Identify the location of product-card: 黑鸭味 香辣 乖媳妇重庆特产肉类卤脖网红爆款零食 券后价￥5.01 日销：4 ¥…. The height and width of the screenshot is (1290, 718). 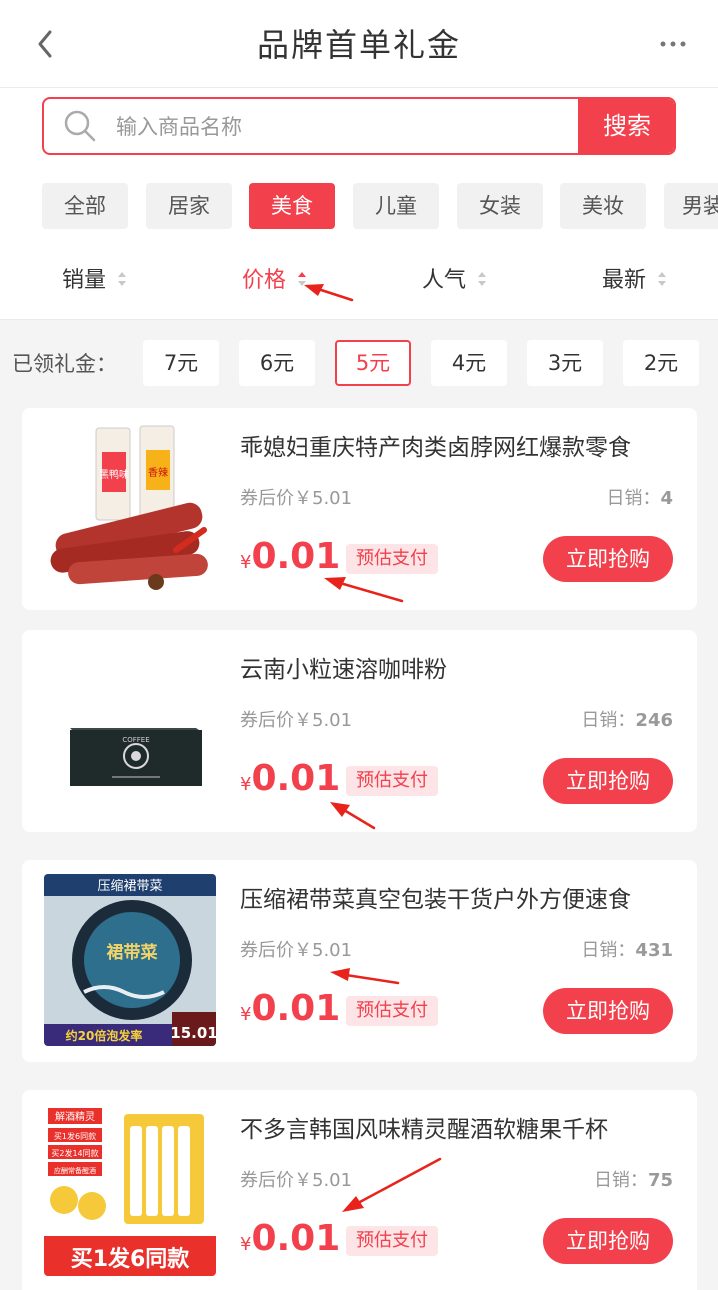
(359, 509).